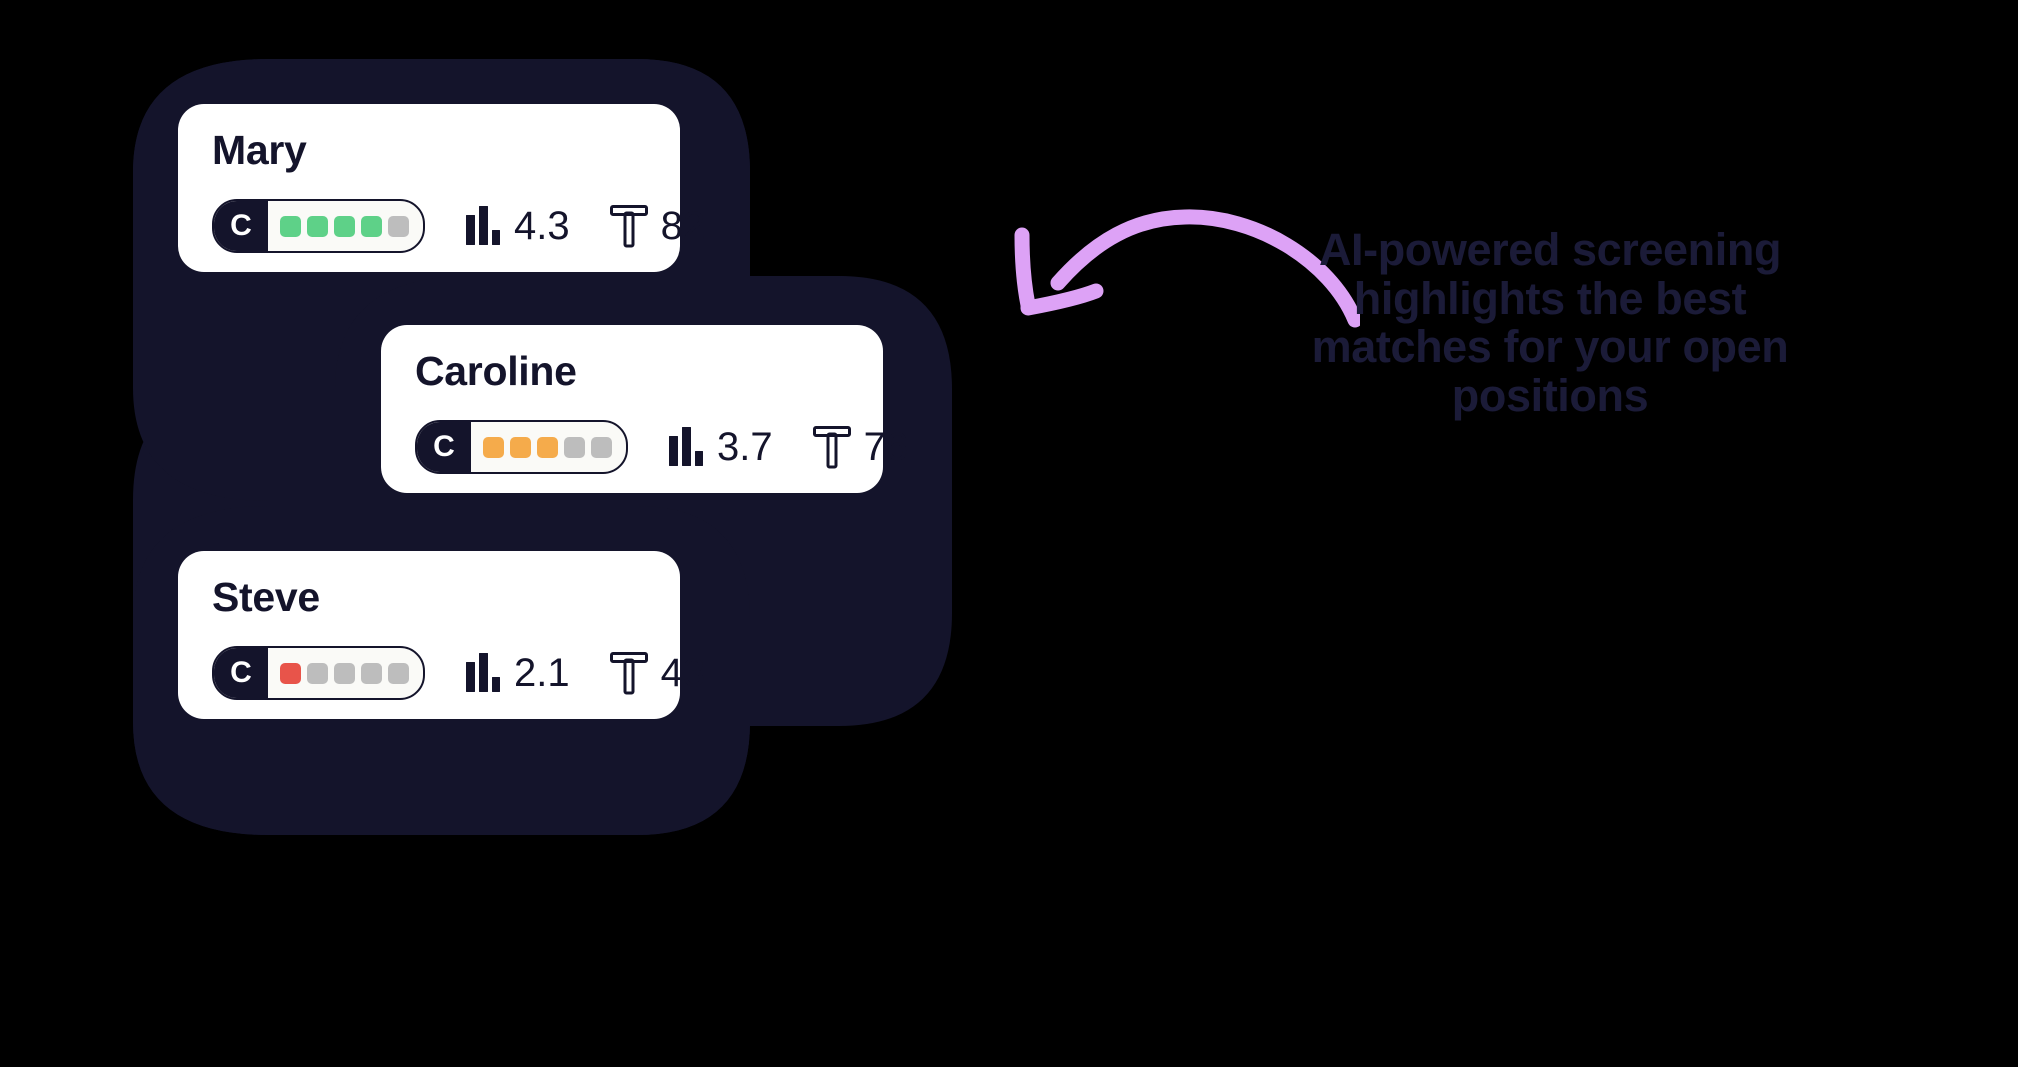 Image resolution: width=2018 pixels, height=1067 pixels. I want to click on bar-chart-value: 3.7, so click(745, 447).